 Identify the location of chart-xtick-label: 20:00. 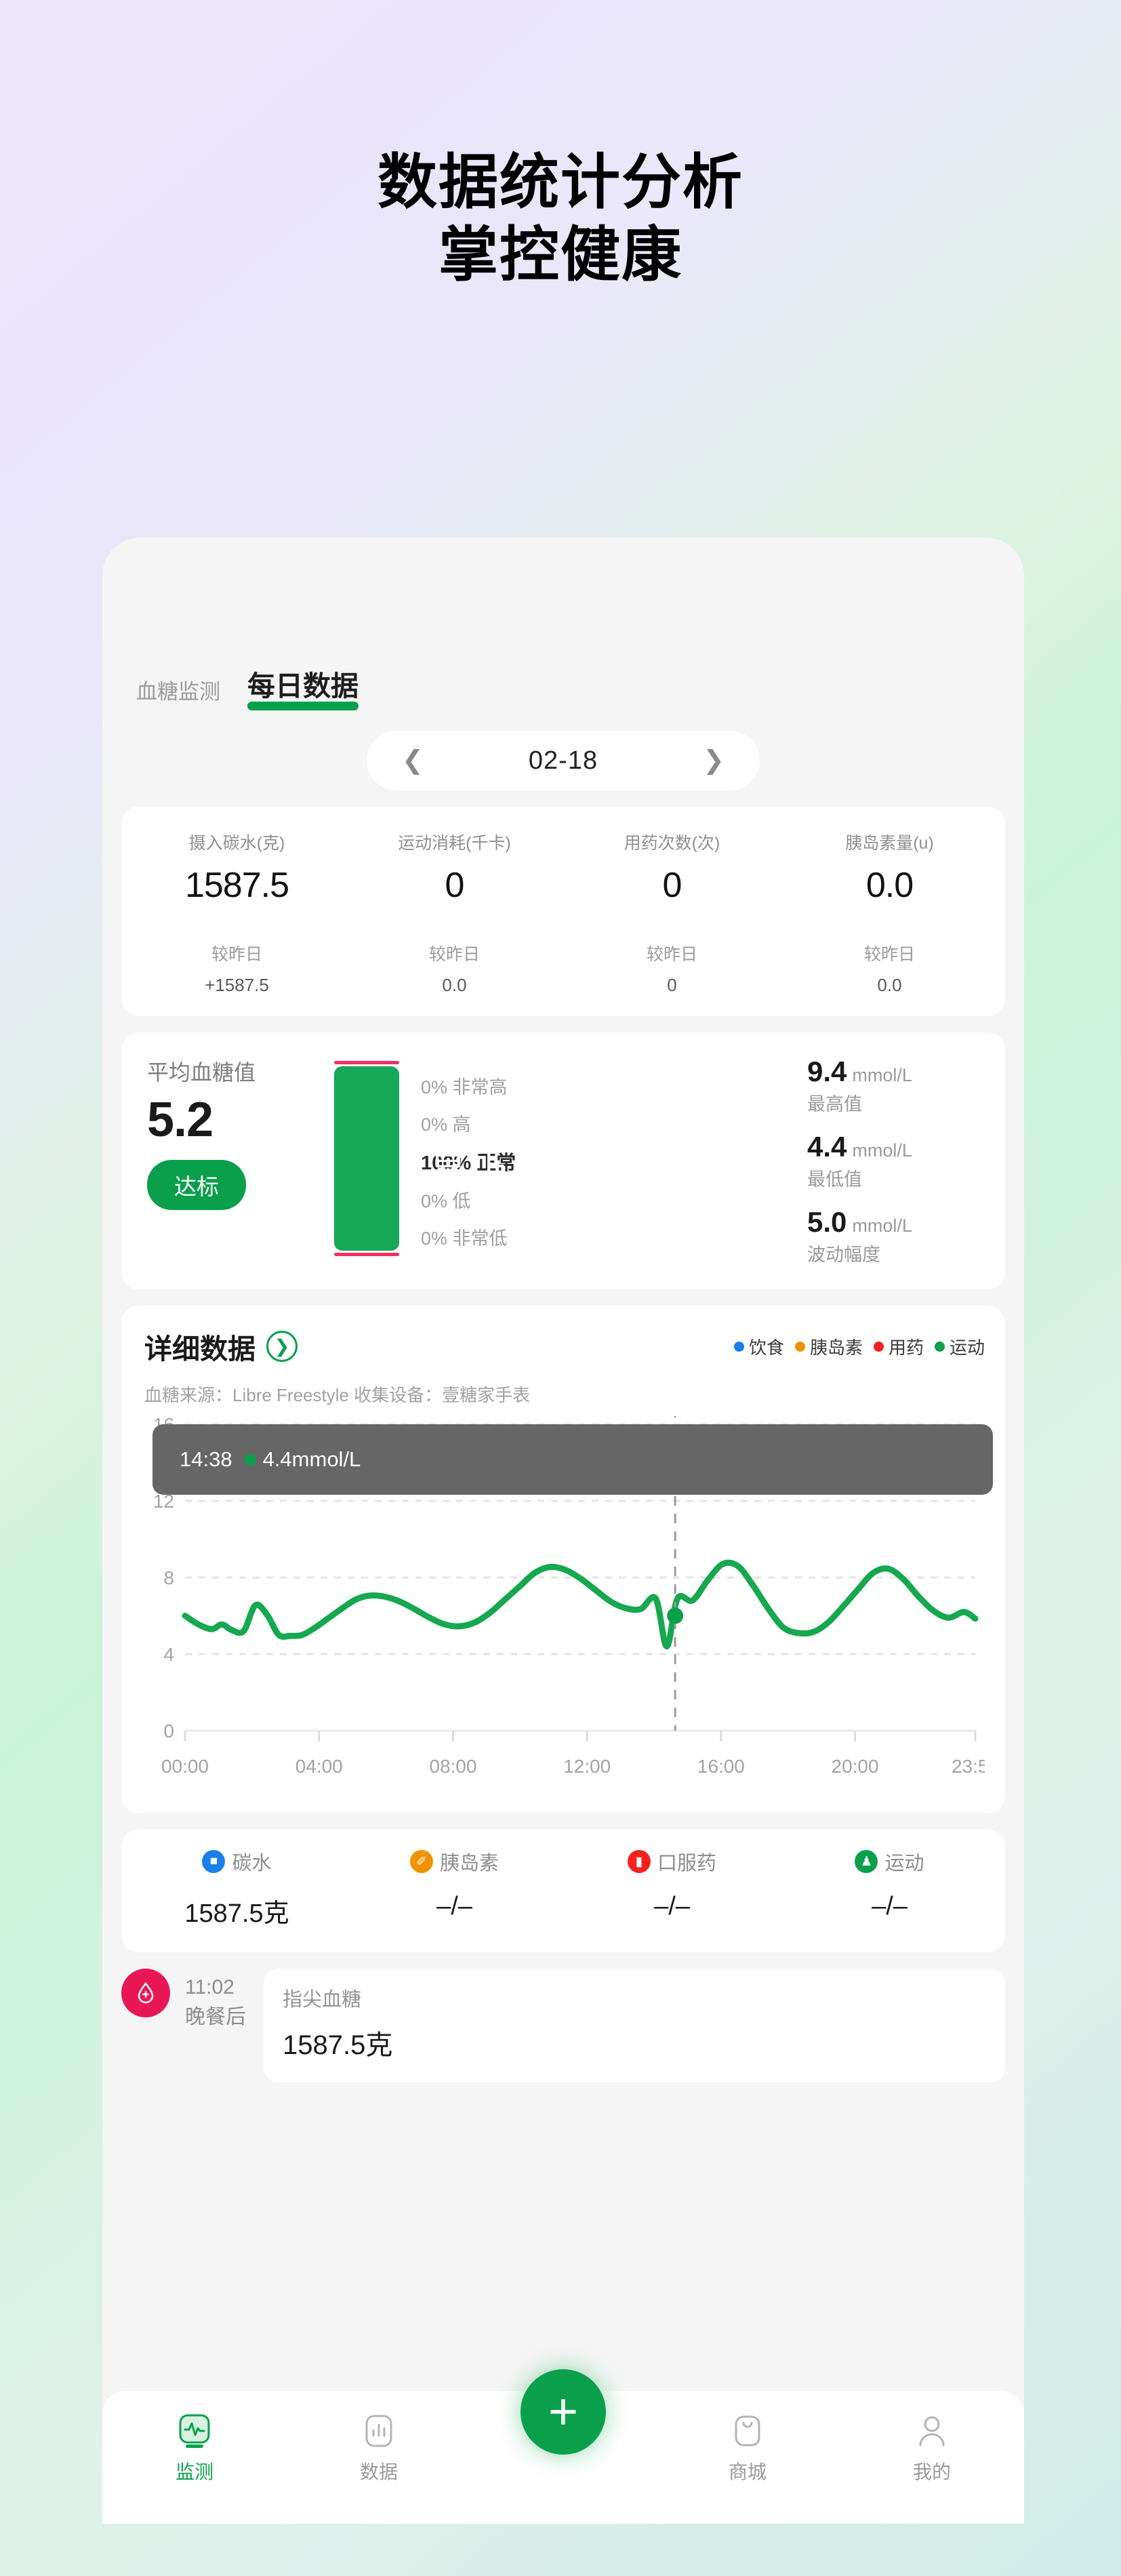
(856, 1766).